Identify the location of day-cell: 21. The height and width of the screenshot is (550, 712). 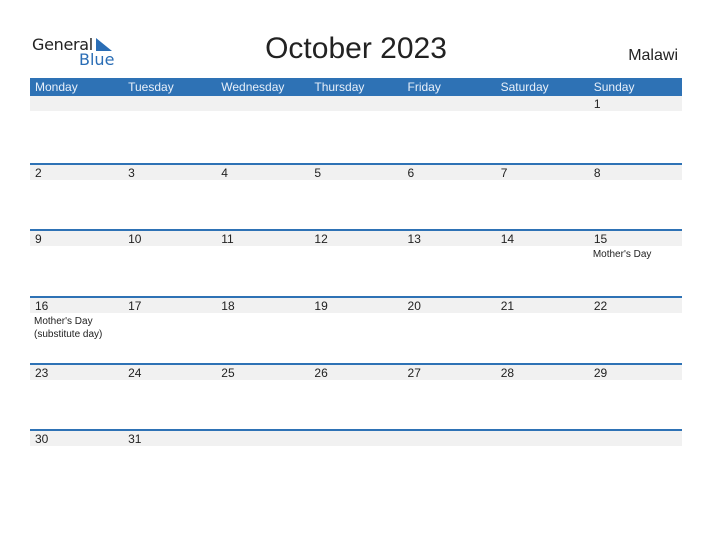
(542, 330).